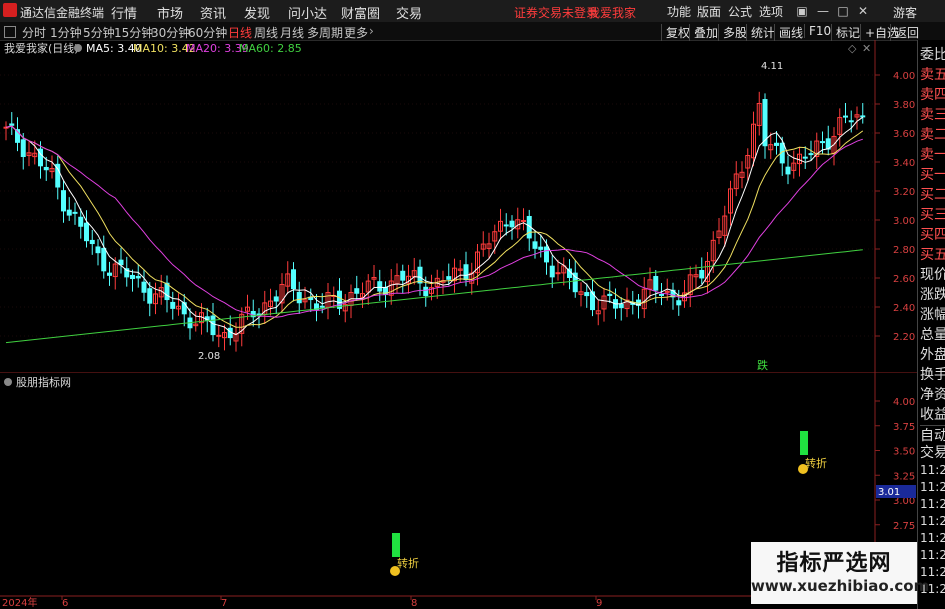 The width and height of the screenshot is (945, 609). I want to click on menu-banmian: 版面, so click(709, 11).